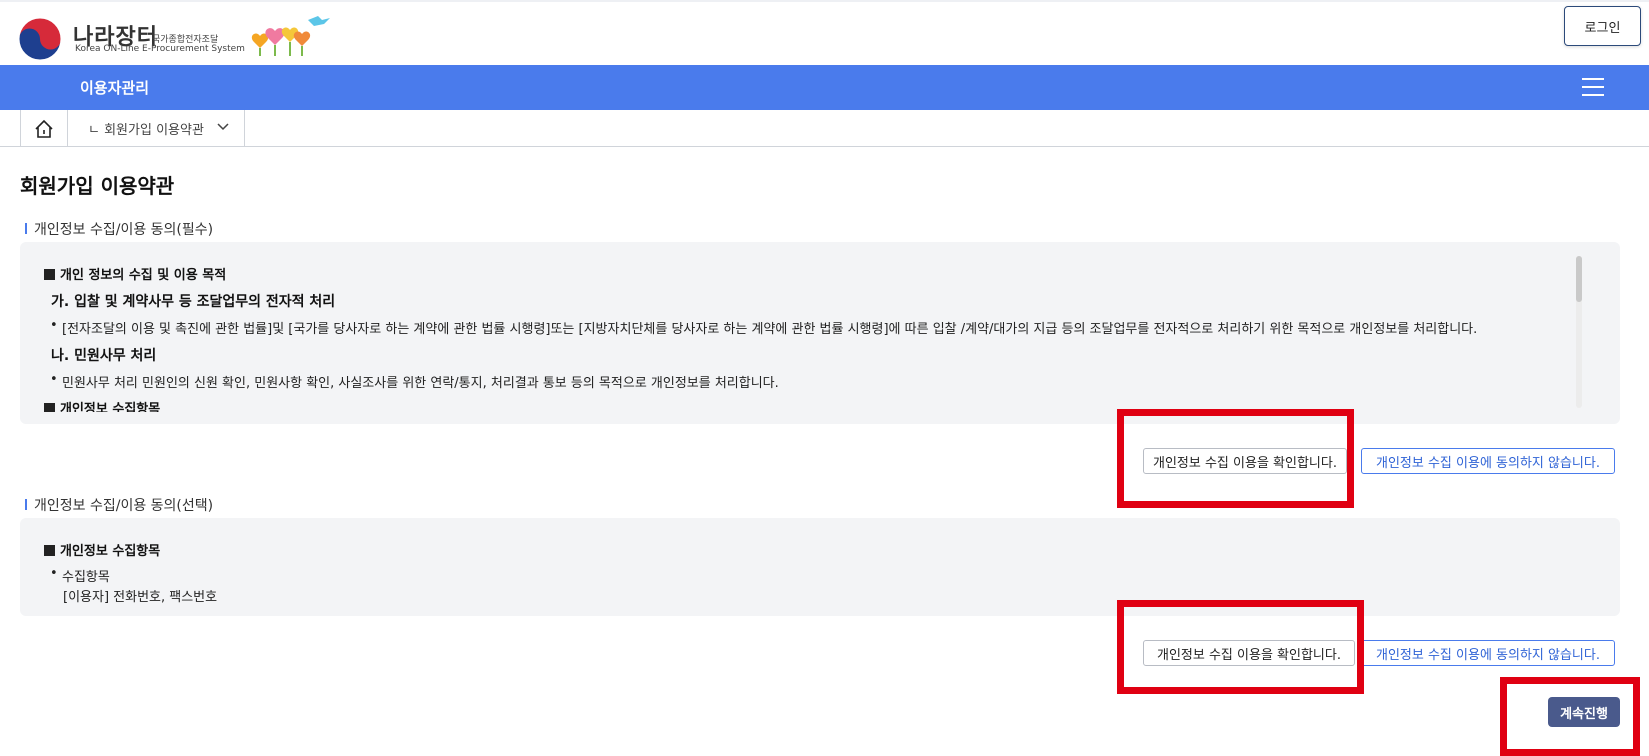 This screenshot has height=756, width=1649. Describe the element at coordinates (114, 87) in the screenshot. I see `nav-title: 이용자관리` at that location.